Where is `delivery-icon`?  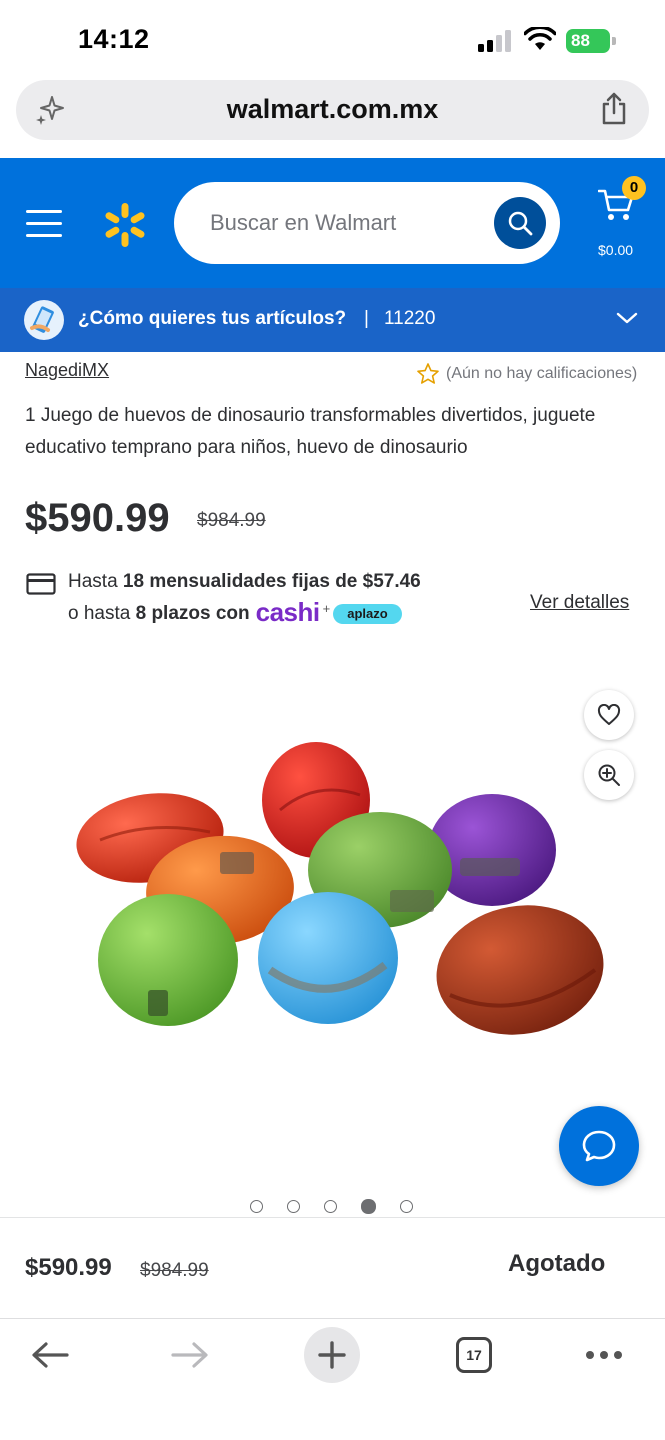
delivery-icon is located at coordinates (44, 320).